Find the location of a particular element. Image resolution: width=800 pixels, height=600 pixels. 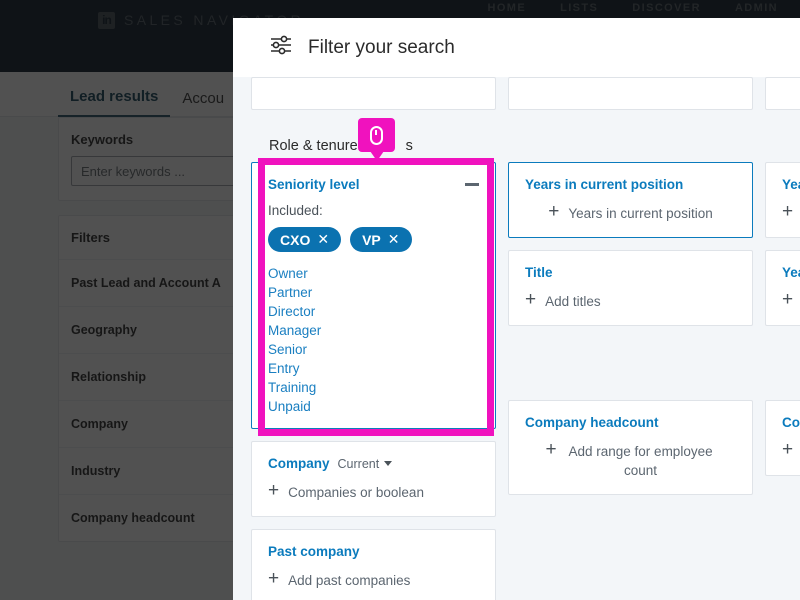

selected-pills: CXO ✕ VP ✕ is located at coordinates (373, 239).